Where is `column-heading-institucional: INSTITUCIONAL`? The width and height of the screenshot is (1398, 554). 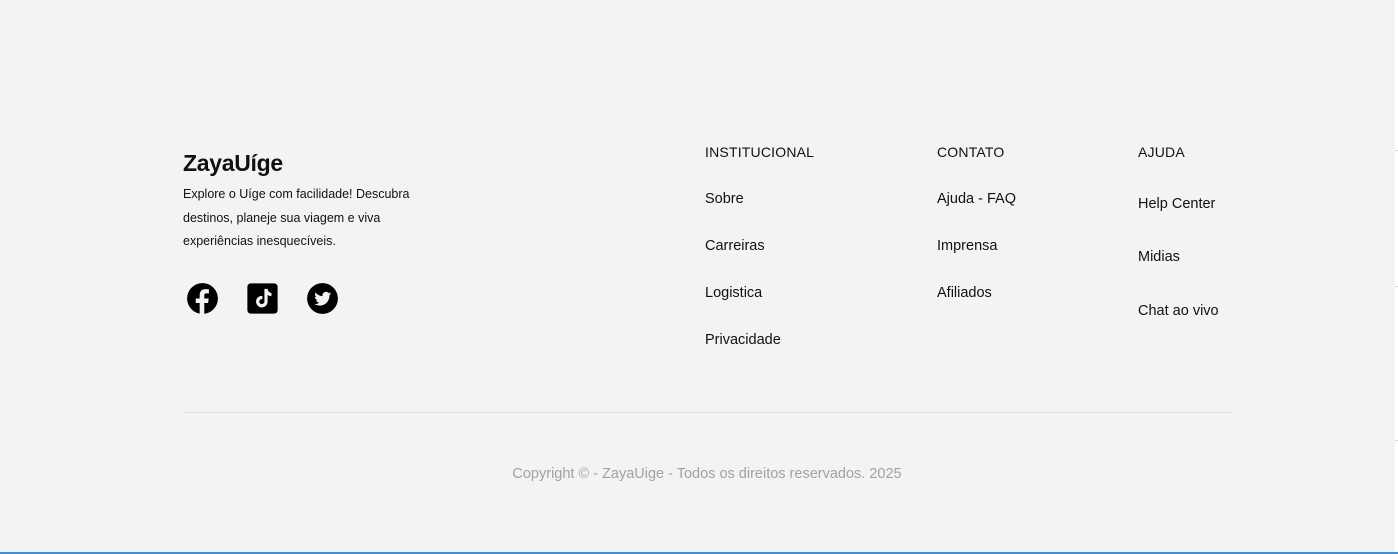 column-heading-institucional: INSTITUCIONAL is located at coordinates (760, 152).